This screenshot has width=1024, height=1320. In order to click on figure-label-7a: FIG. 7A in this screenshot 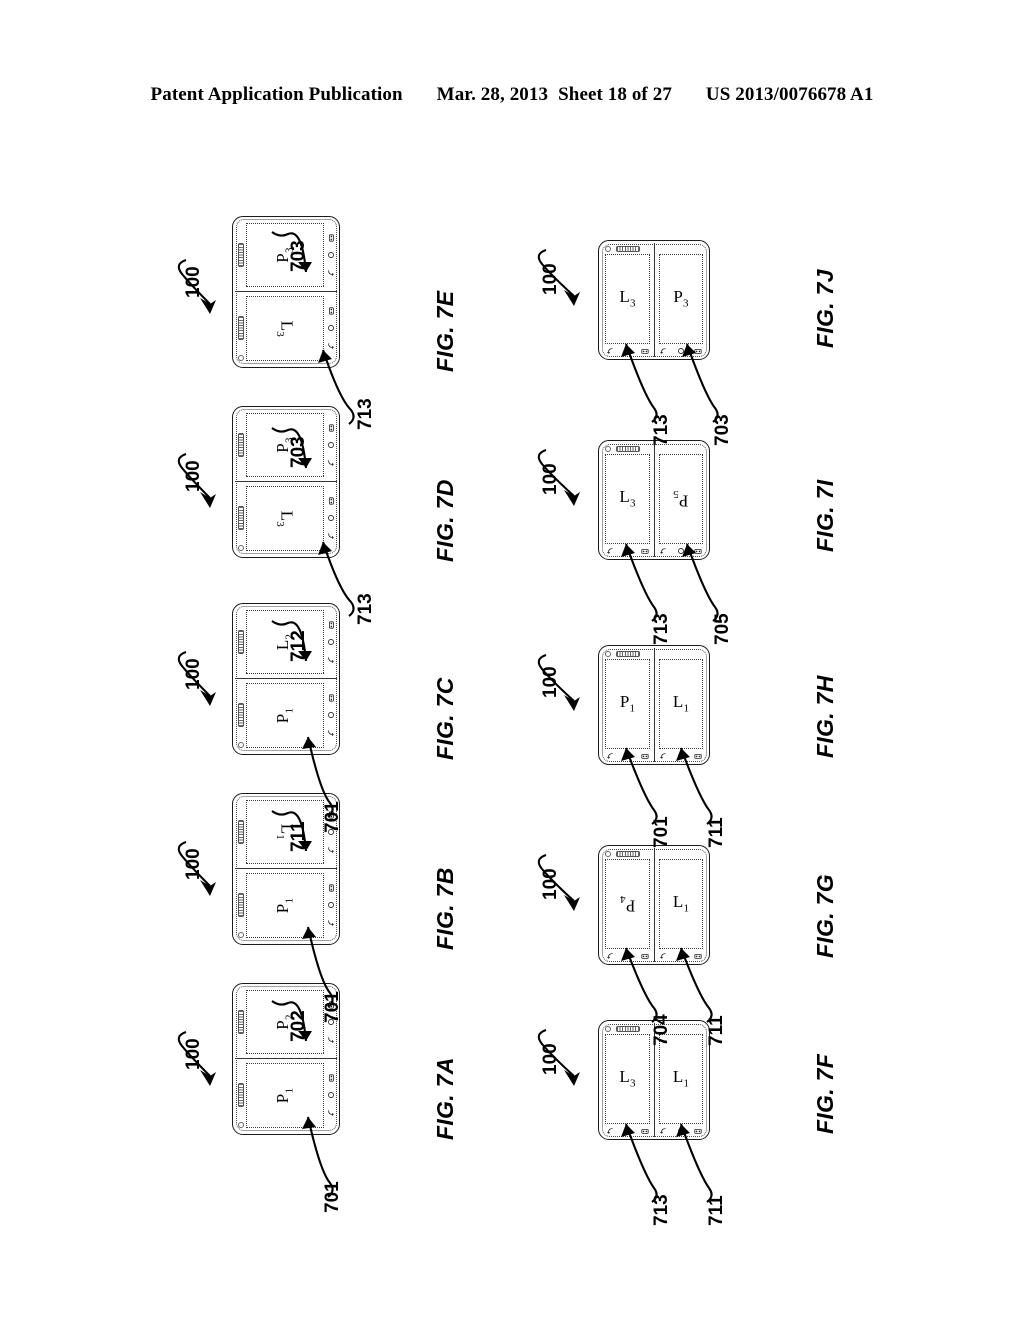, I will do `click(445, 1098)`.